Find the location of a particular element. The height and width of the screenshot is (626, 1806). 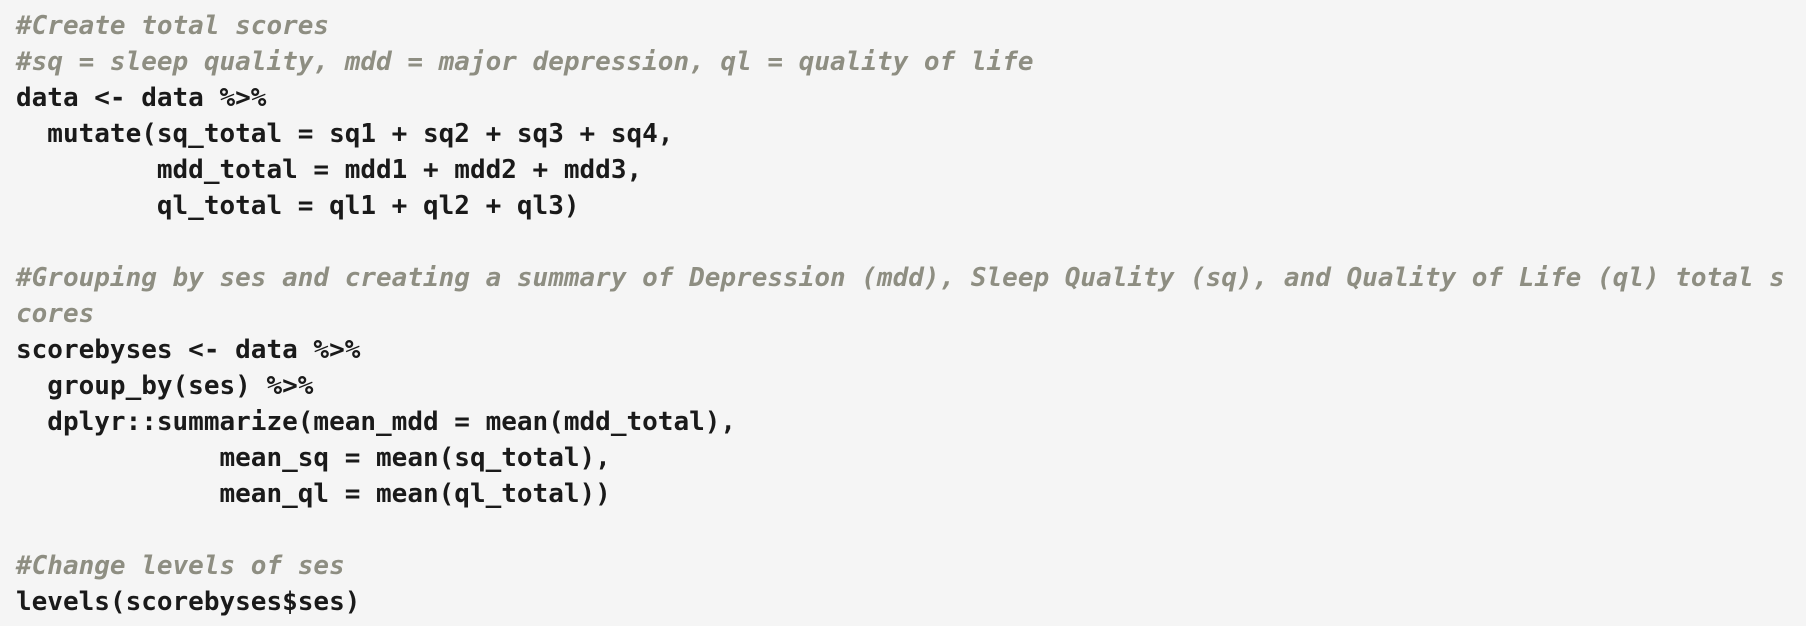

code-comment-line: #Change levels of ses is located at coordinates (180, 566).